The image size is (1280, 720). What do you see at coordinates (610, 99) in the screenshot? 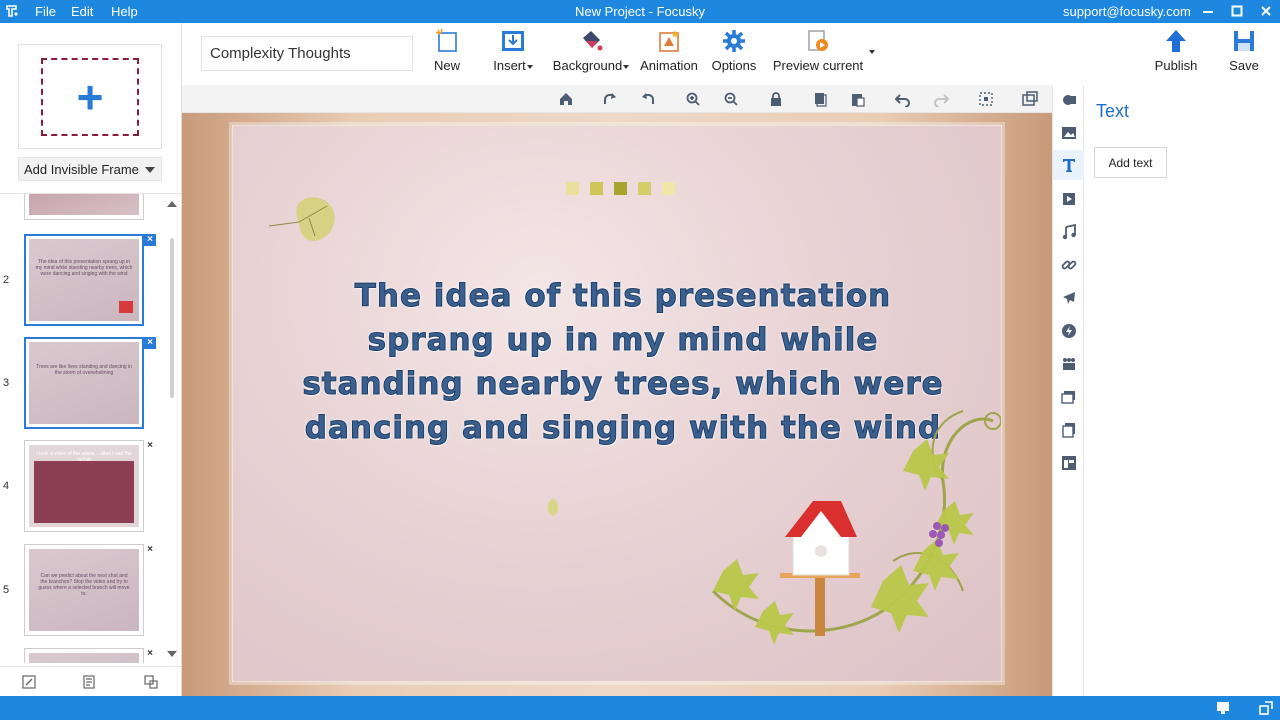
I see `rotate-right-icon` at bounding box center [610, 99].